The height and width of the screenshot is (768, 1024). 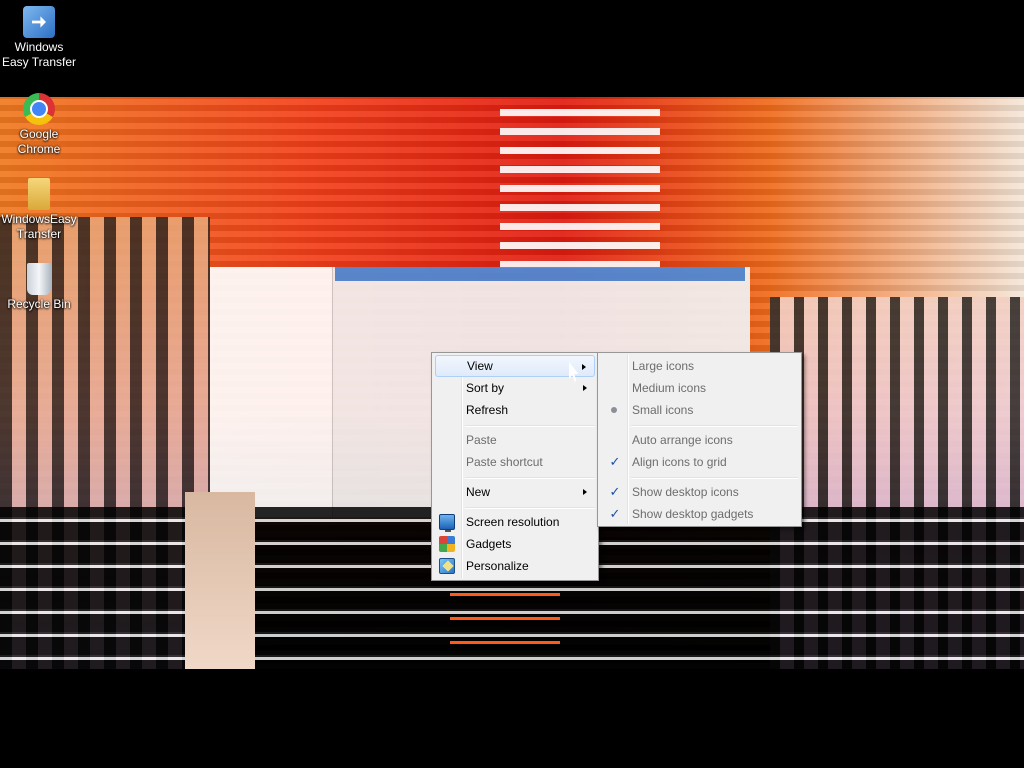 I want to click on menu-item-label: Show desktop icons, so click(x=685, y=492).